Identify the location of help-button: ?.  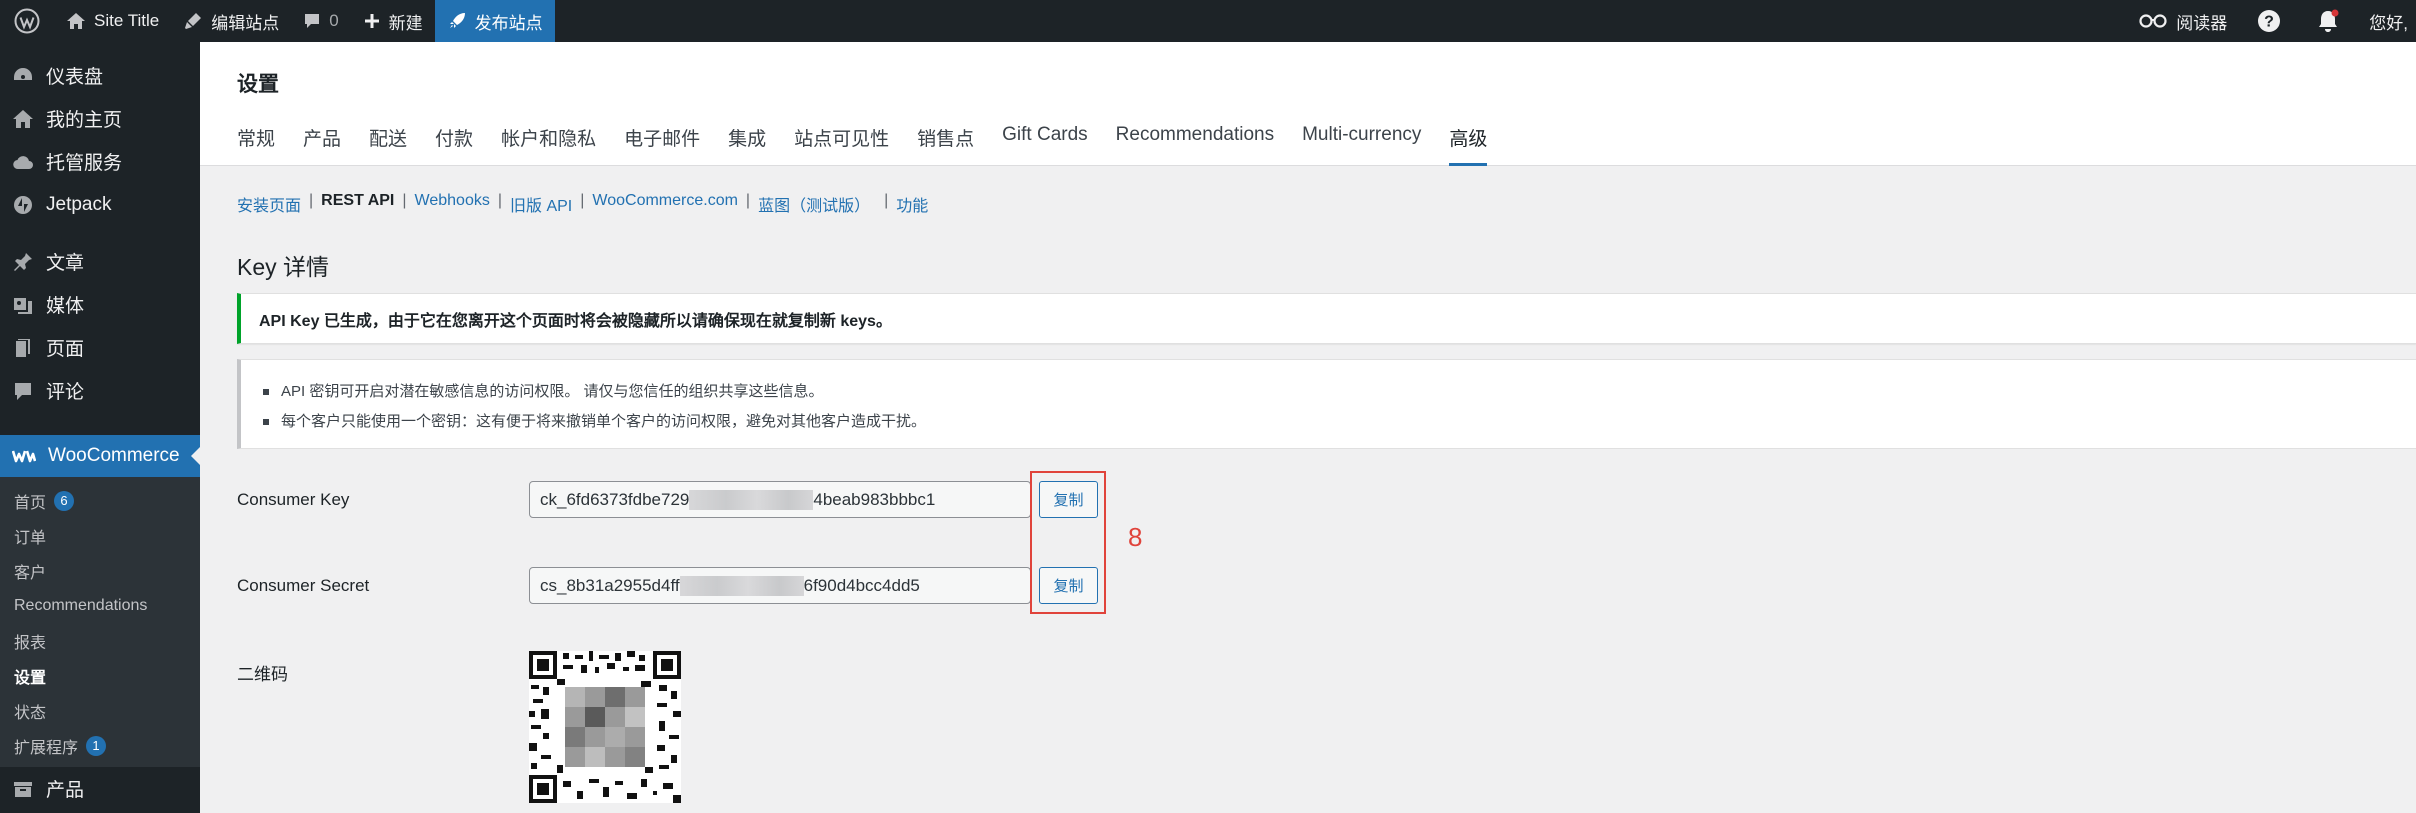
(2269, 21).